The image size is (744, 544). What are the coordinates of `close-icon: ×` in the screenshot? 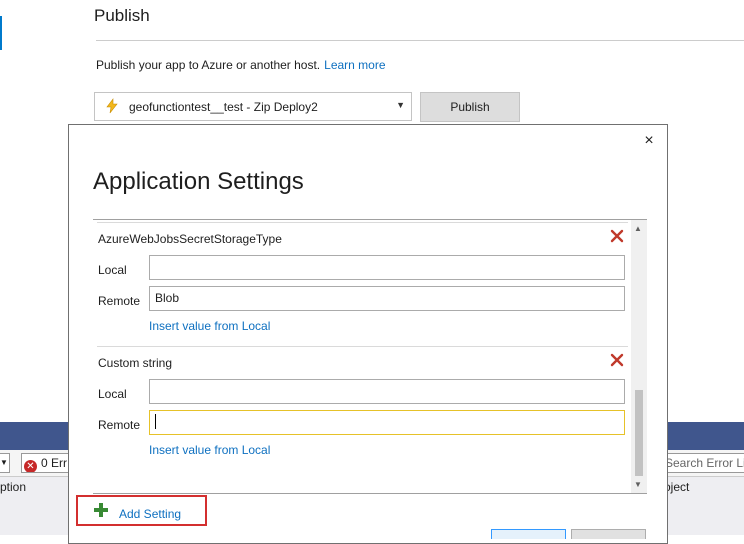 It's located at (649, 141).